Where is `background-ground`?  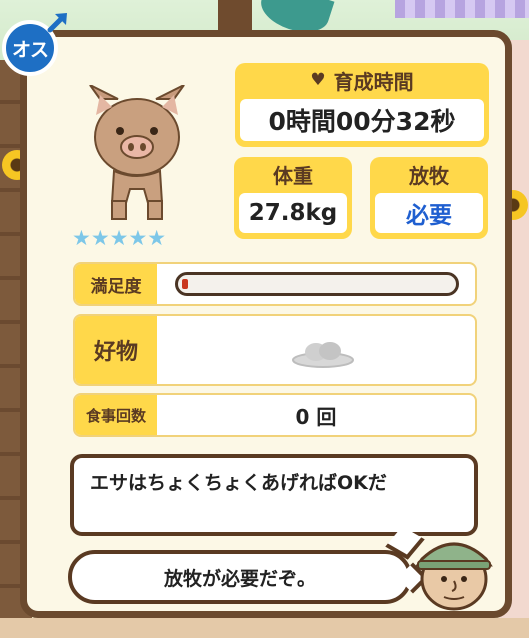
background-ground is located at coordinates (264, 628).